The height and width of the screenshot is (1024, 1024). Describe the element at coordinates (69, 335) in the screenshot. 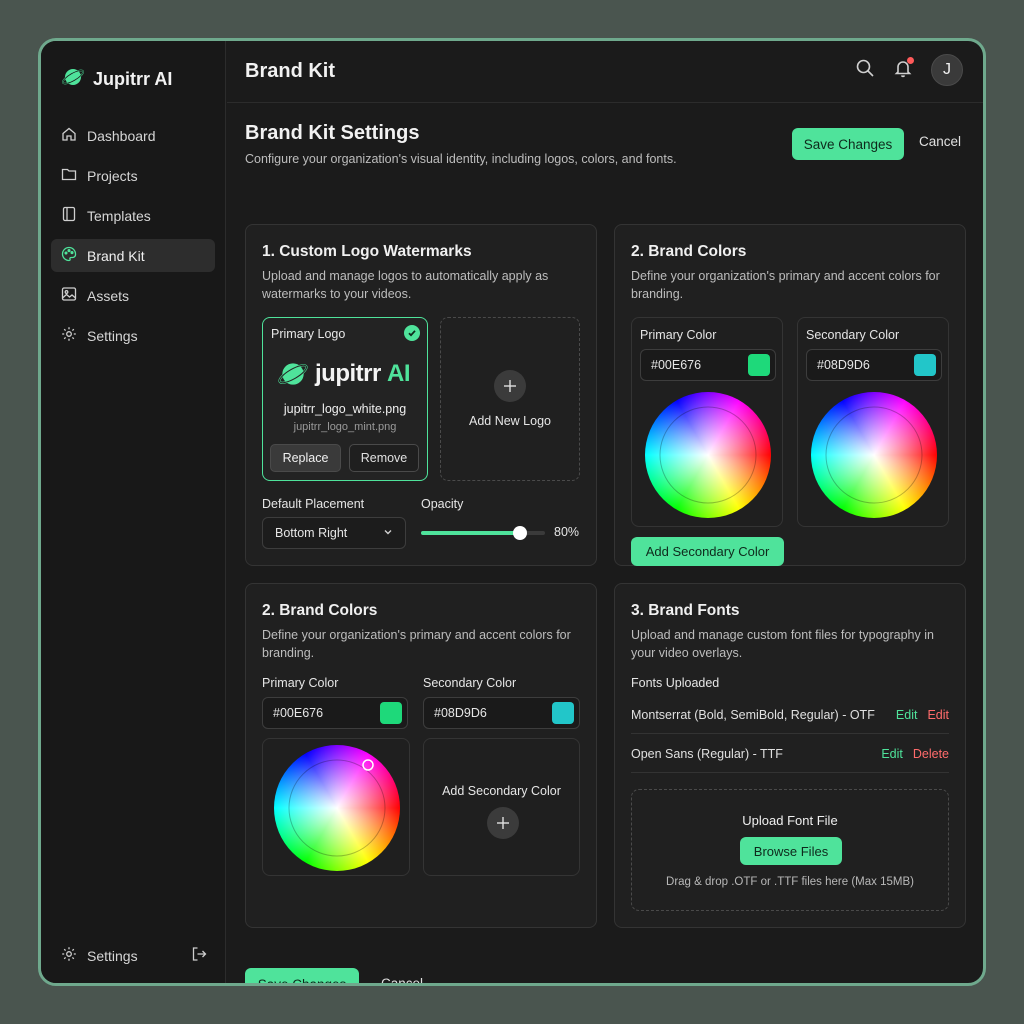

I see `gear-icon` at that location.